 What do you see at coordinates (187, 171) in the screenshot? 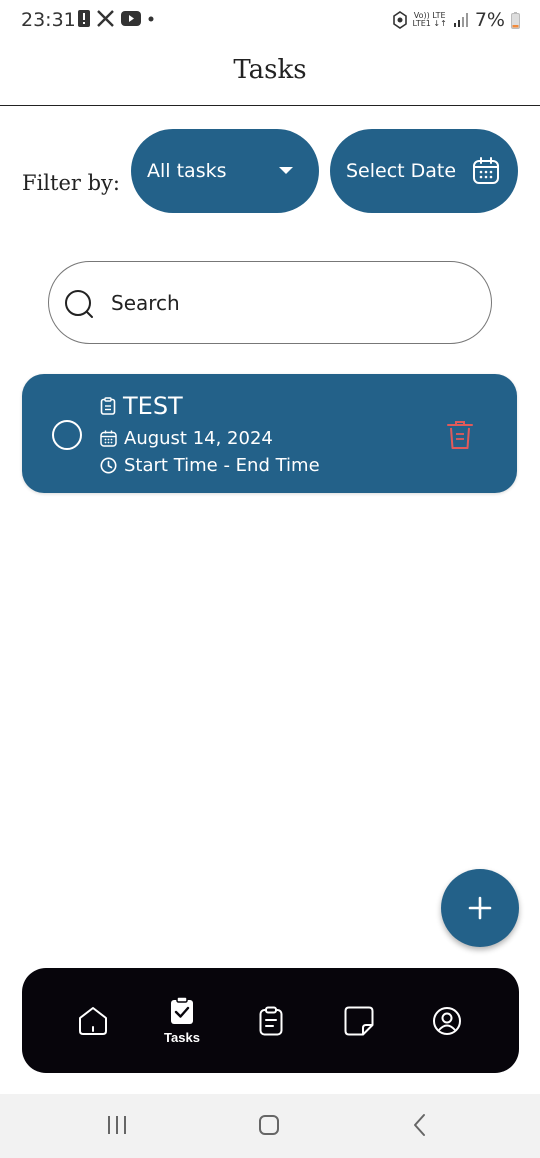
I see `filter-dropdown-value: All tasks` at bounding box center [187, 171].